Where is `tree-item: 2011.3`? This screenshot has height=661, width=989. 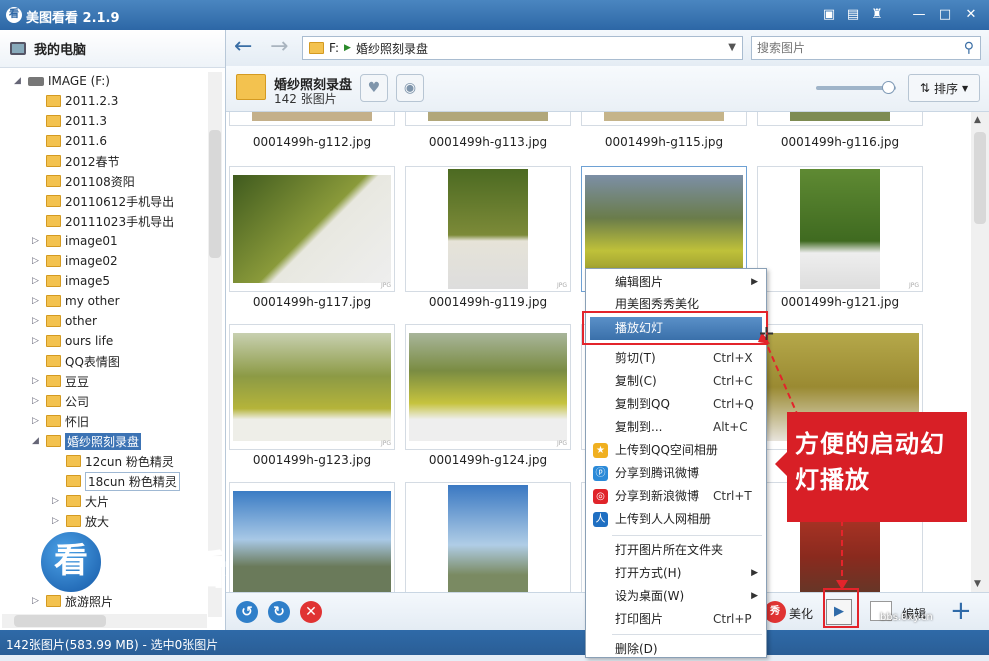 tree-item: 2011.3 is located at coordinates (69, 121).